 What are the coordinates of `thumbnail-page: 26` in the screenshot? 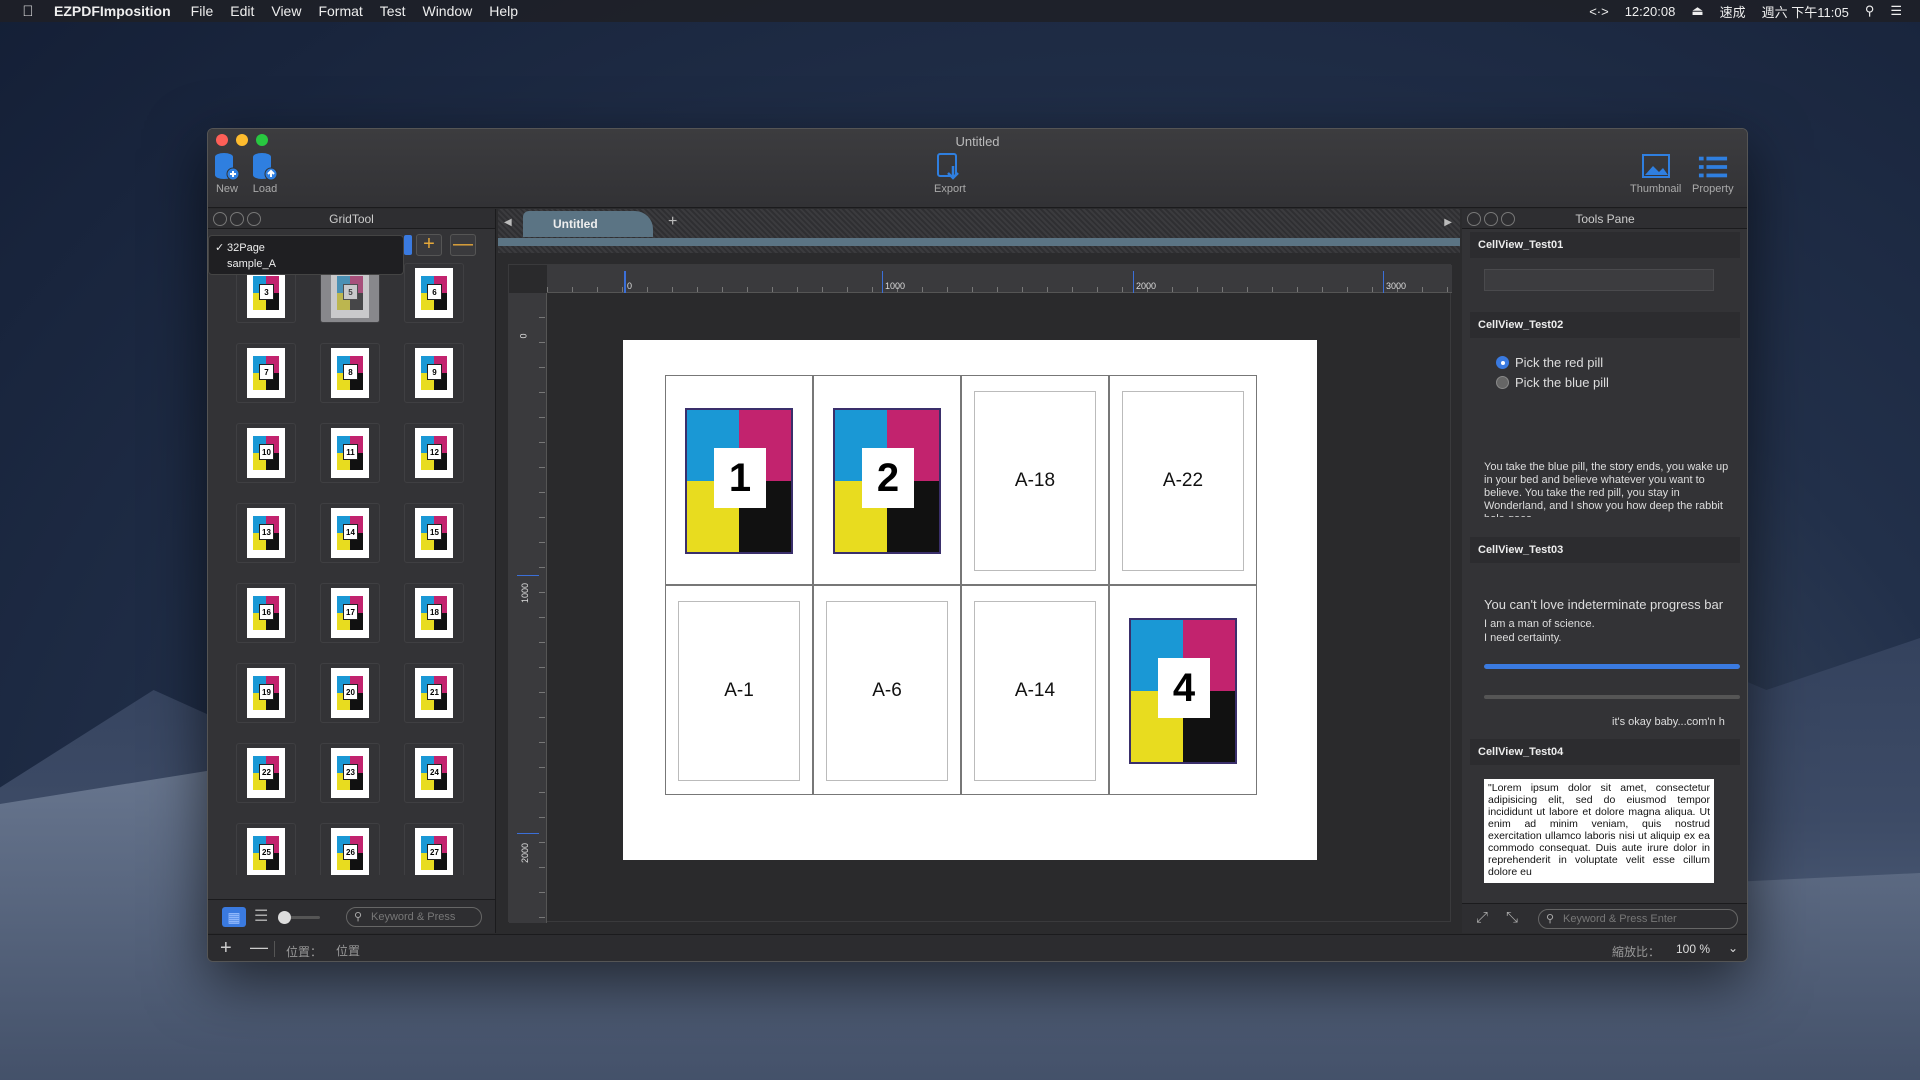 It's located at (350, 849).